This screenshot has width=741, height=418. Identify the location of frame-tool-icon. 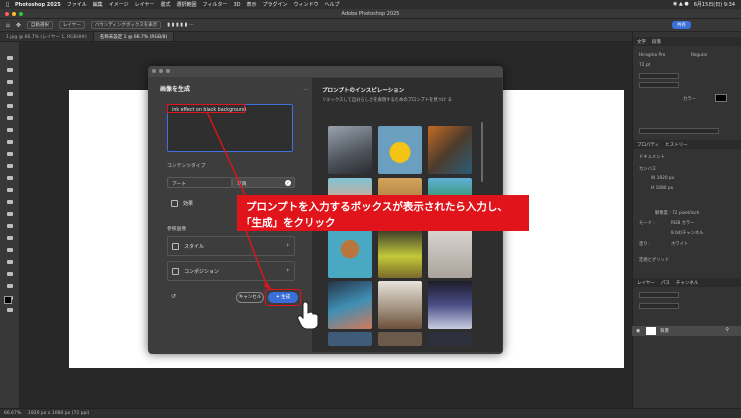
(10, 118).